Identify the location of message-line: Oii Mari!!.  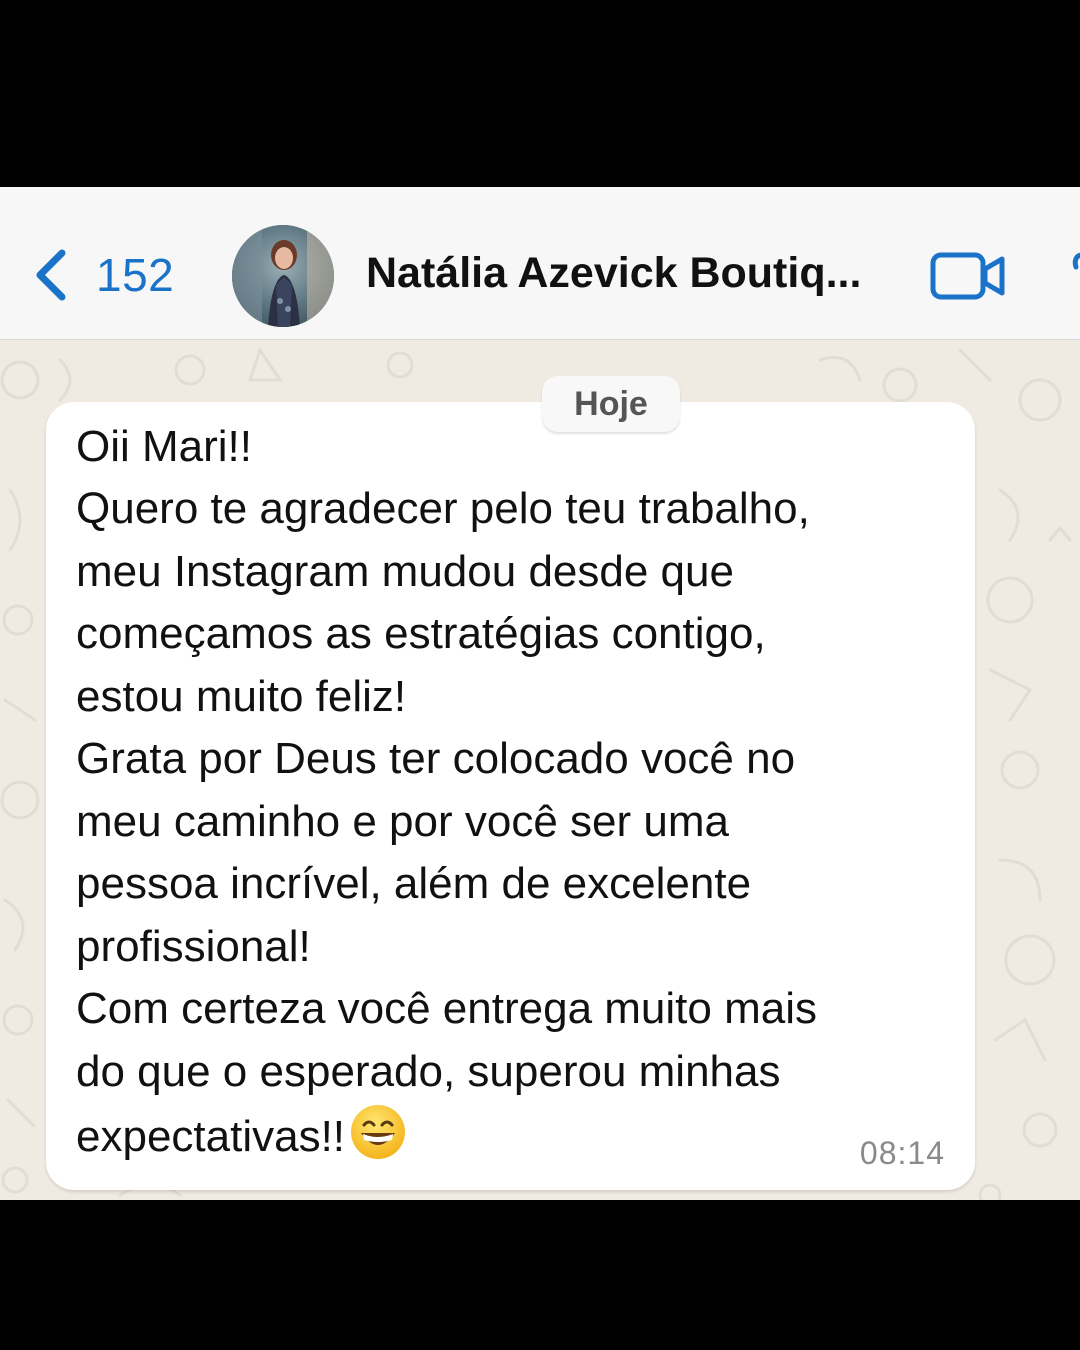
(164, 446).